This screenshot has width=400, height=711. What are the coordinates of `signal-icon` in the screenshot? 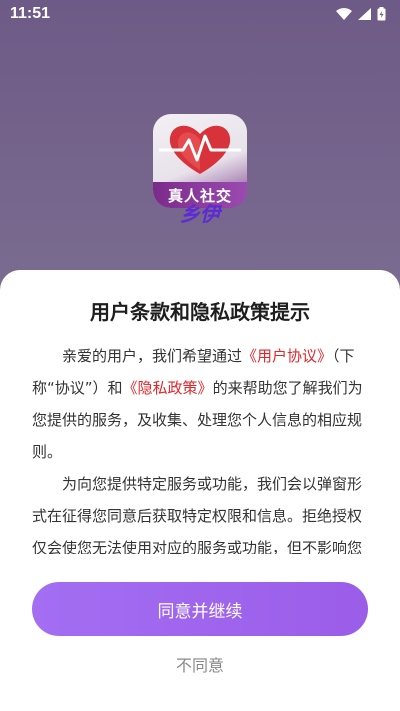 It's located at (364, 14).